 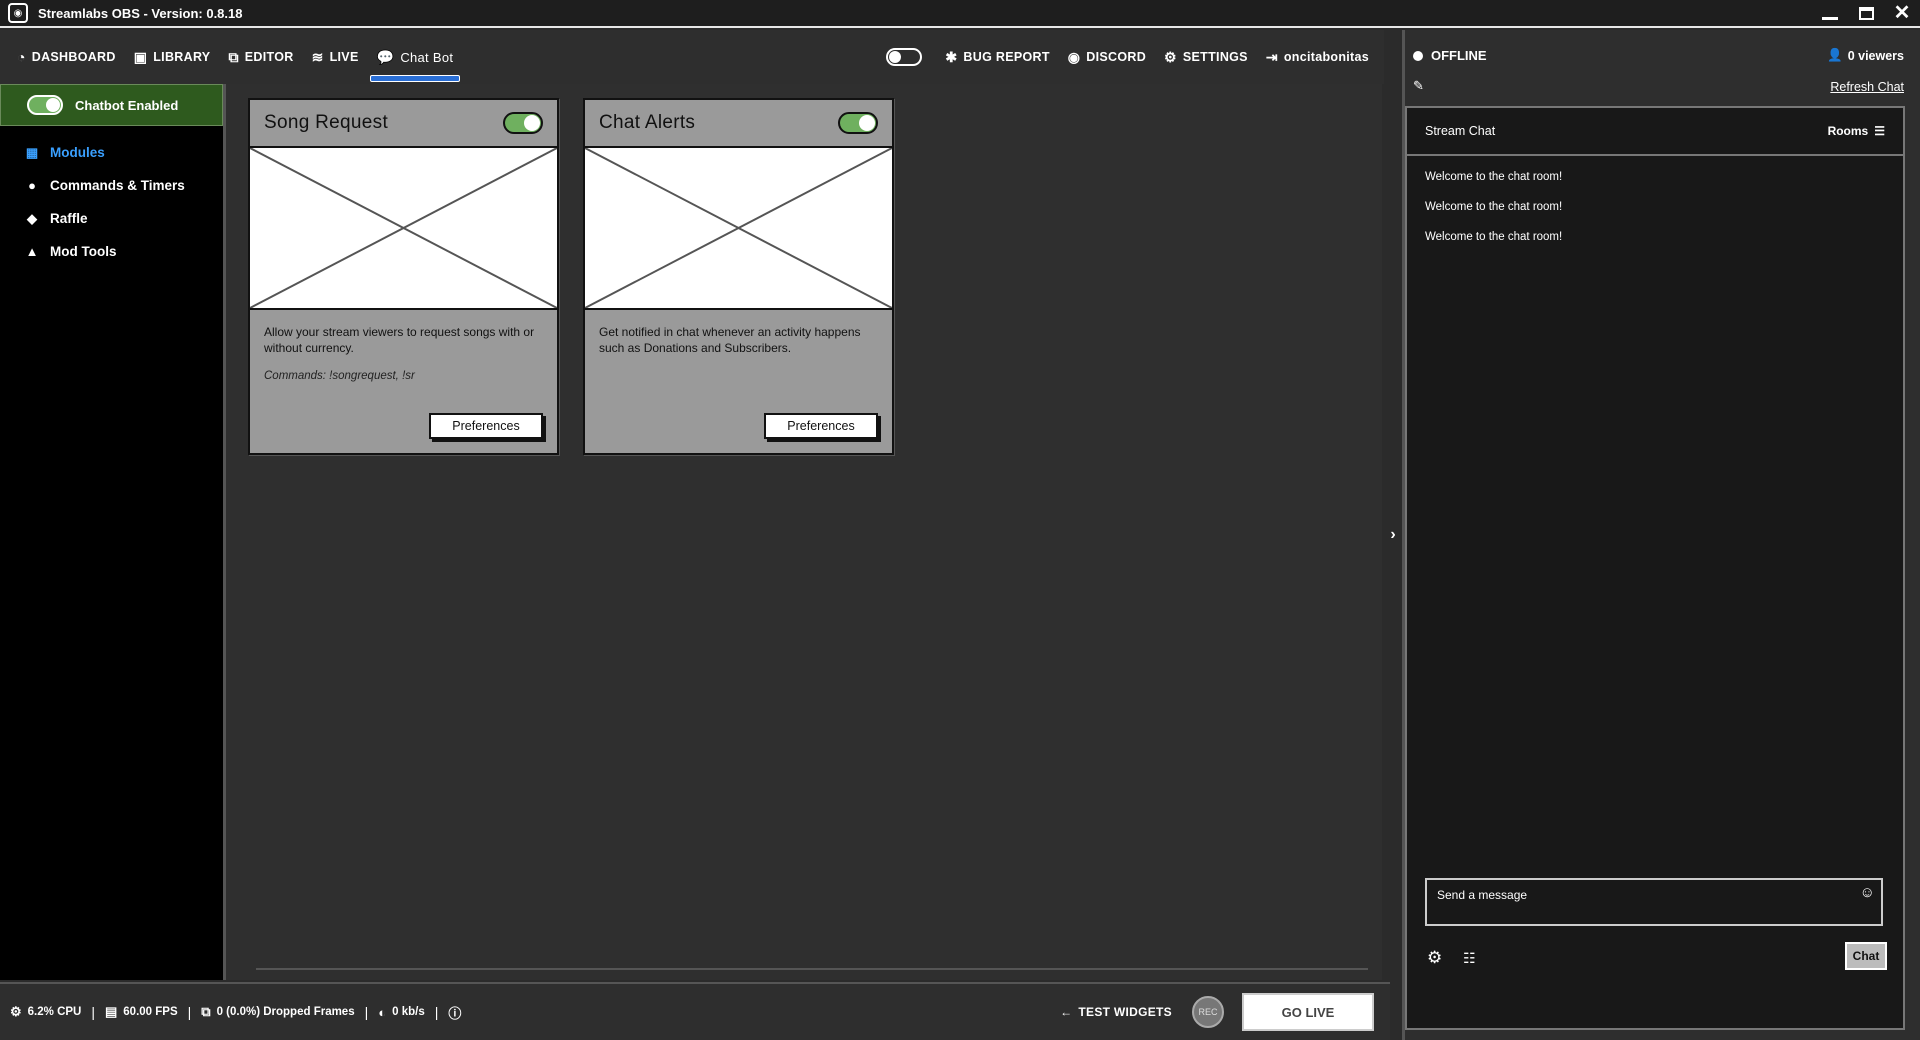 What do you see at coordinates (951, 56) in the screenshot?
I see `bug-icon: ✱` at bounding box center [951, 56].